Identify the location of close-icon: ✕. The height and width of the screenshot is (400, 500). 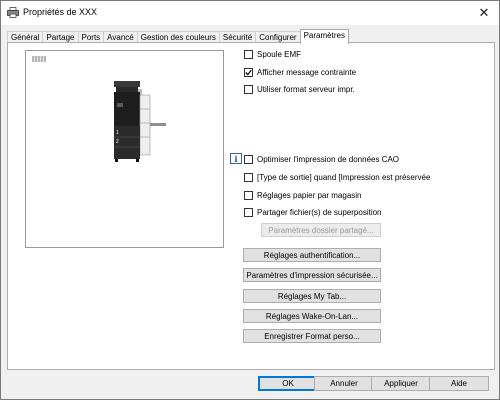
(484, 12).